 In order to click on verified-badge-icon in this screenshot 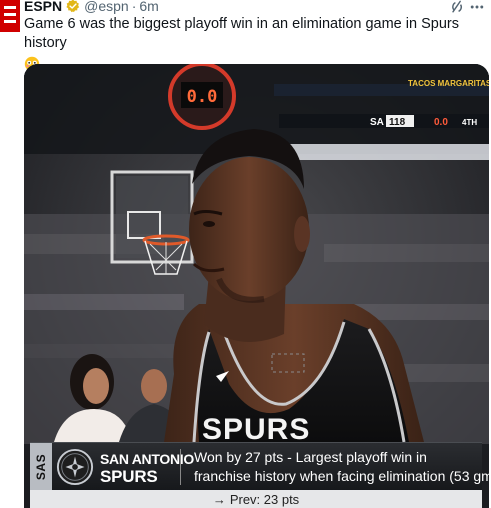, I will do `click(73, 6)`.